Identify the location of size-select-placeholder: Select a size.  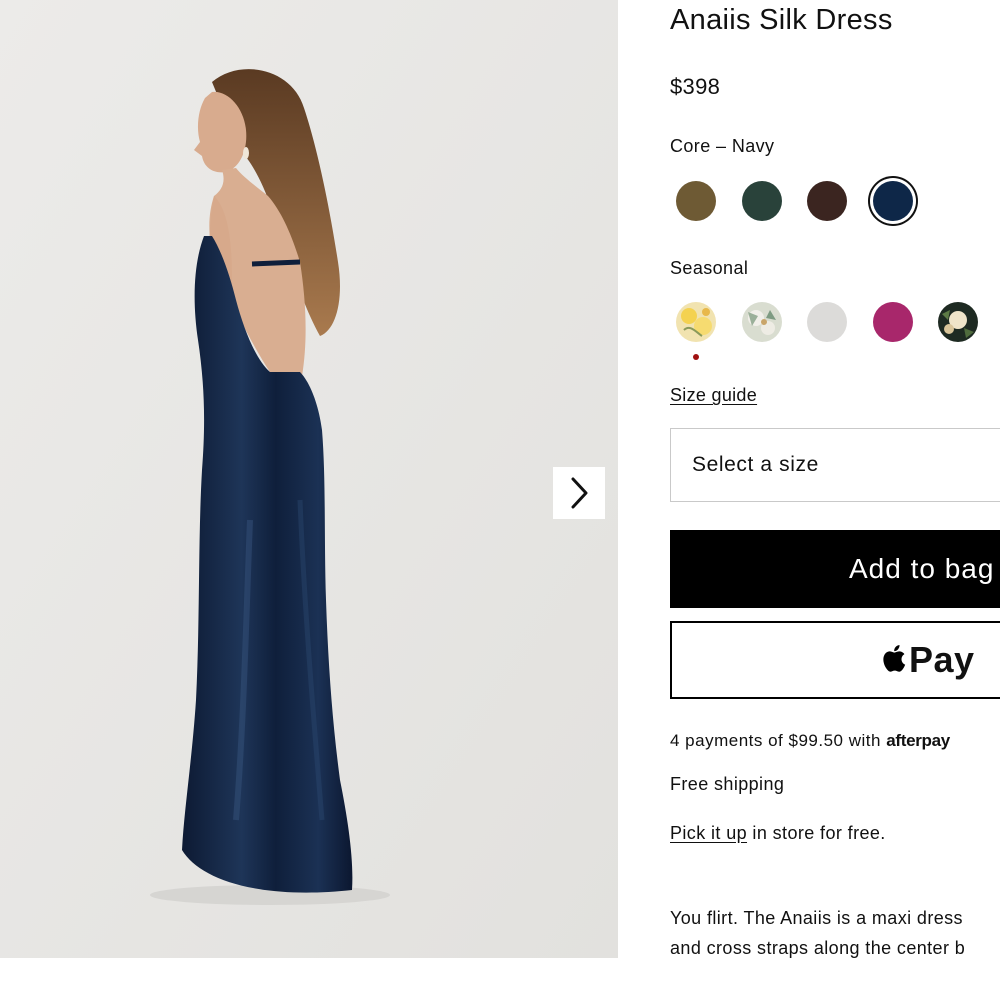
(755, 464).